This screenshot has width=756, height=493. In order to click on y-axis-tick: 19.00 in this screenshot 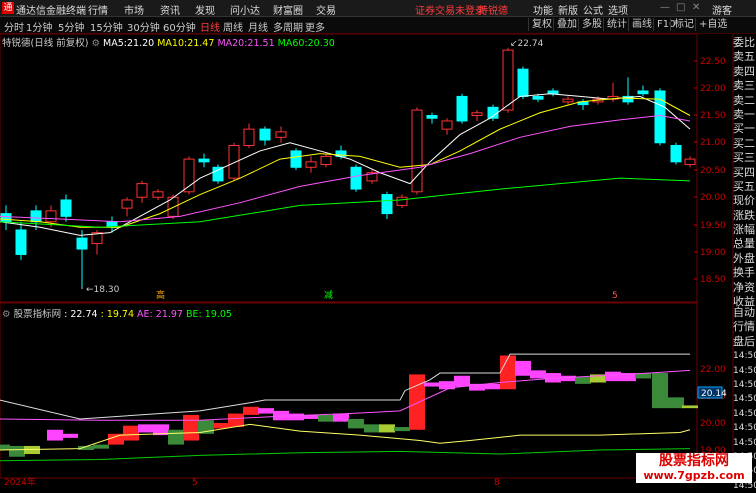, I will do `click(713, 253)`.